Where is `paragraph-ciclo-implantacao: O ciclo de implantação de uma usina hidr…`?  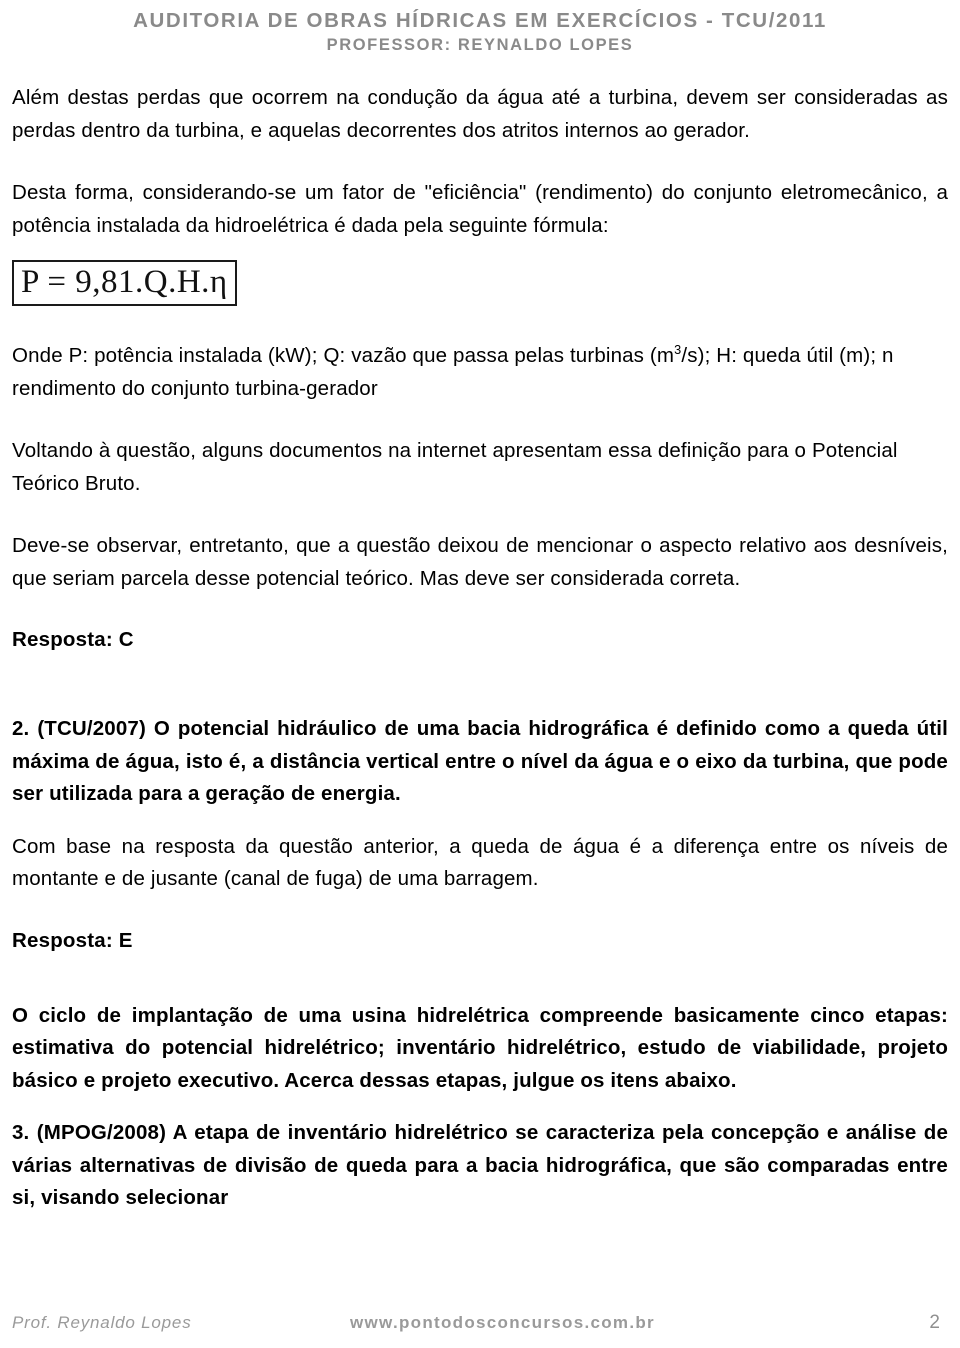
paragraph-ciclo-implantacao: O ciclo de implantação de uma usina hidr… is located at coordinates (480, 1047).